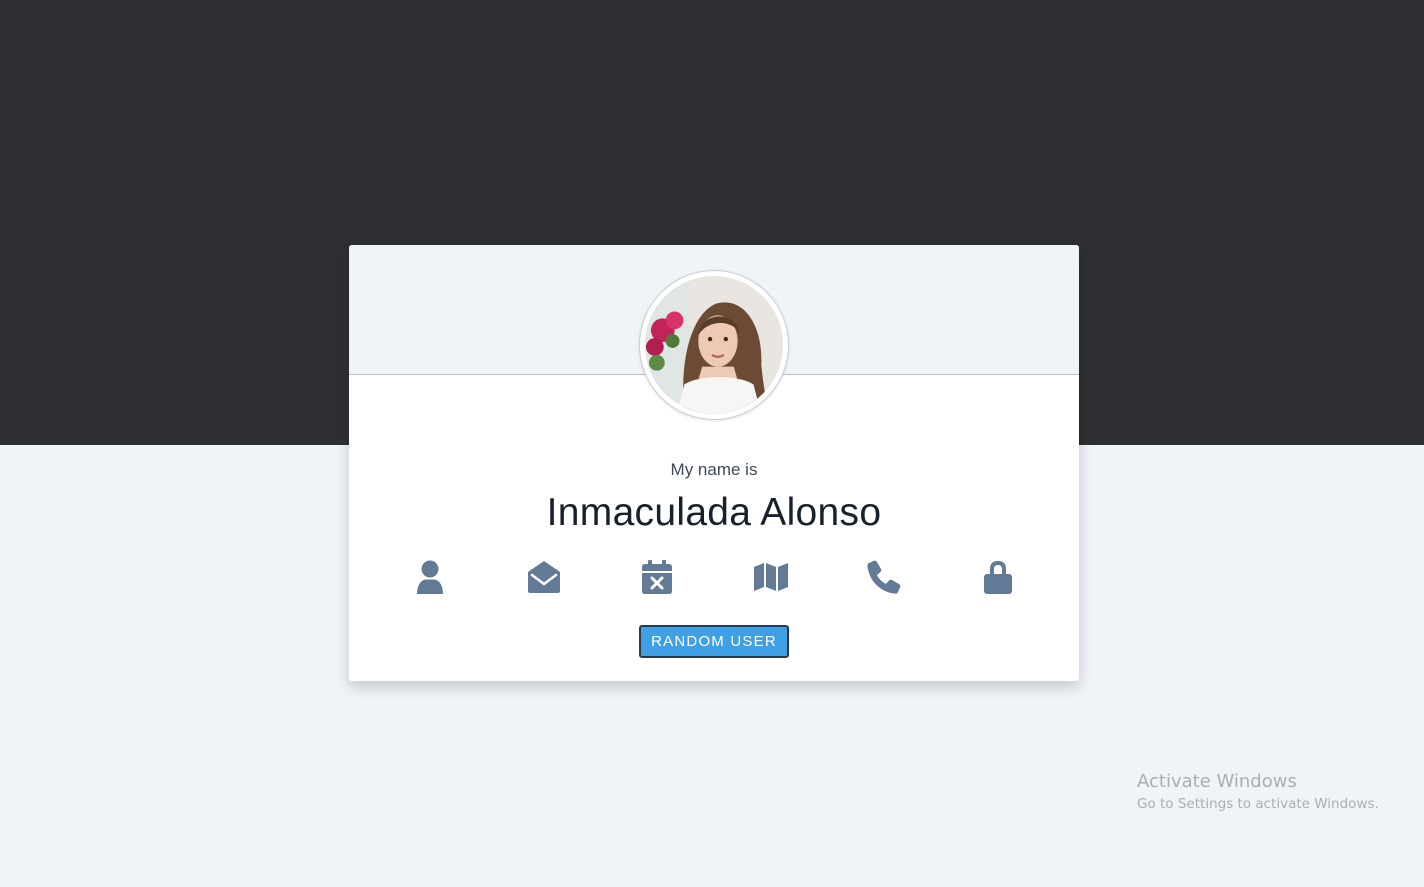 The image size is (1424, 887). I want to click on watermark-subtitle: Go to Settings to activate Windows., so click(1258, 804).